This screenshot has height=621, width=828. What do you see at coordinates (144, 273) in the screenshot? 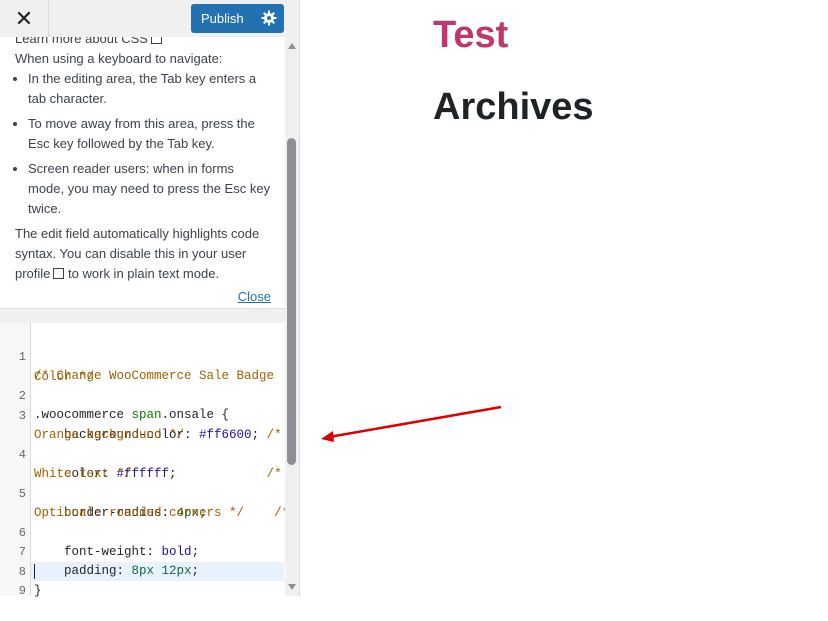
I see `highlight-note-text-2: to work in plain text mode.` at bounding box center [144, 273].